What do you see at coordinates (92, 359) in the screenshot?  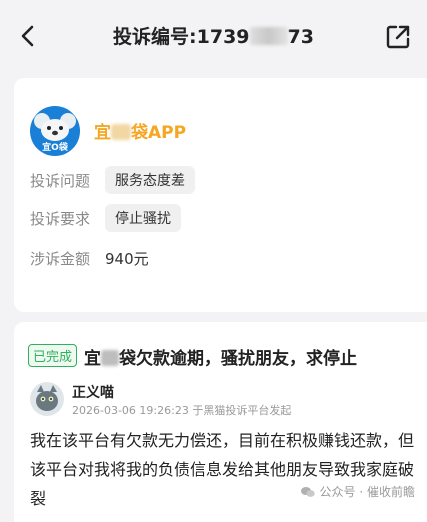 I see `complaint-title-prefix: 宜` at bounding box center [92, 359].